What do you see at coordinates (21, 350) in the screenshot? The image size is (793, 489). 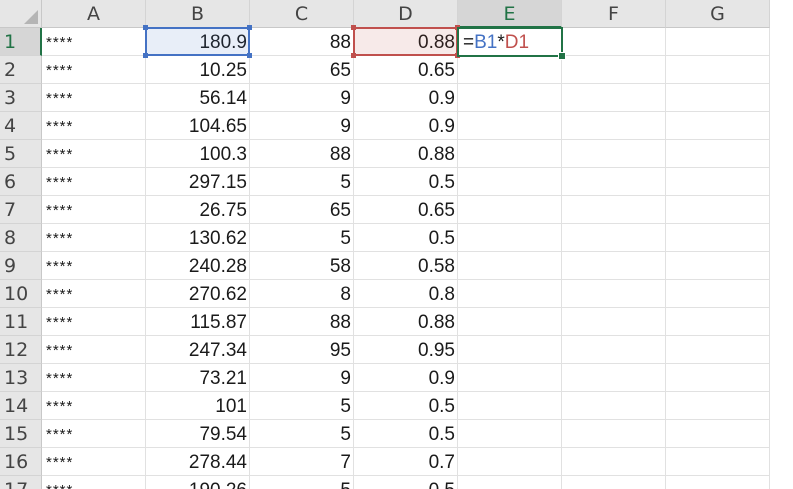 I see `row-header-12: 12` at bounding box center [21, 350].